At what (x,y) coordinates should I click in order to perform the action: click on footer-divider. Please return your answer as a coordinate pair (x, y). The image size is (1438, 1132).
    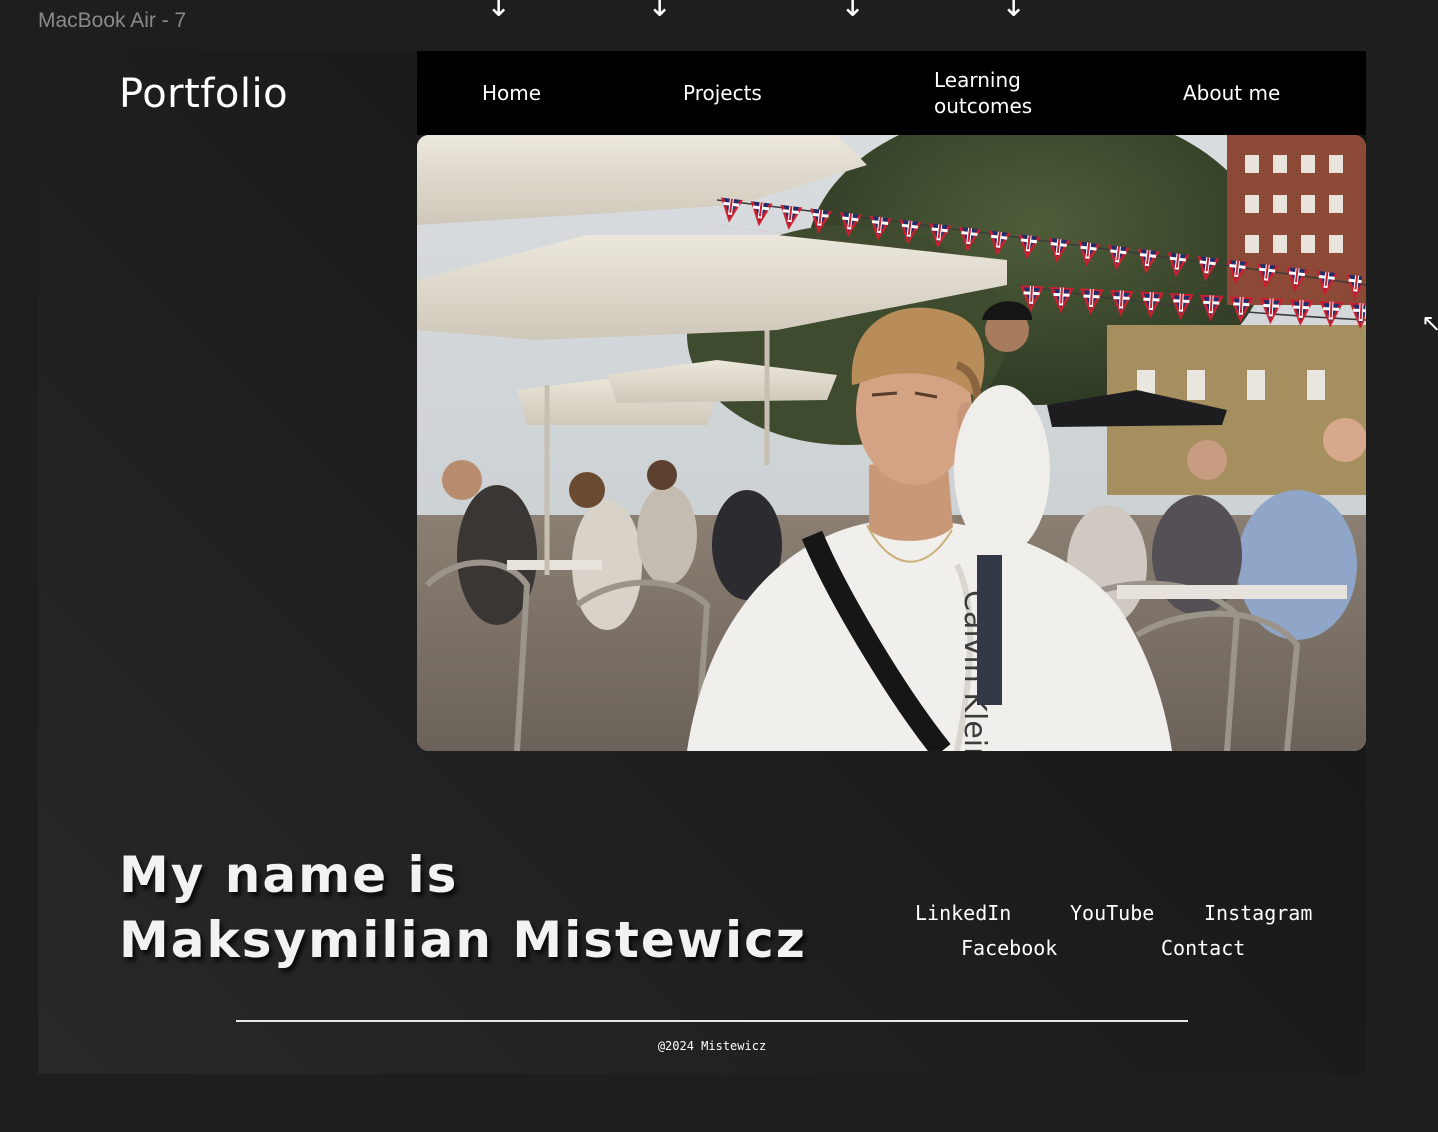
    Looking at the image, I should click on (712, 1021).